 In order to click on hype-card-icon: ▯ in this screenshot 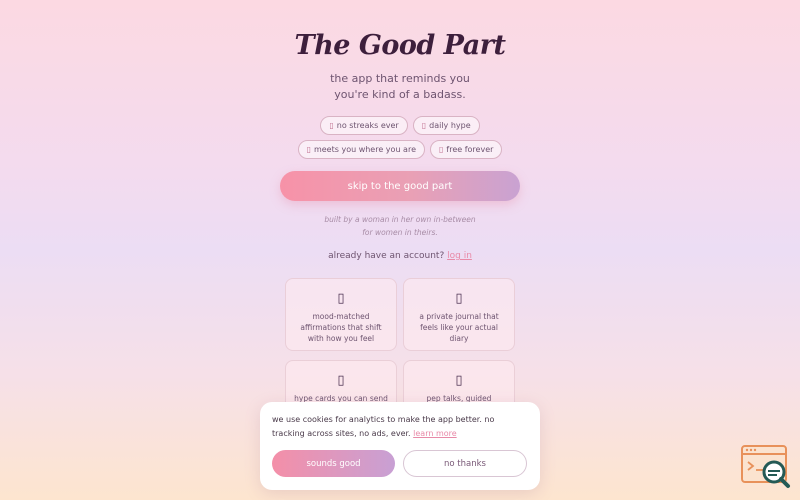, I will do `click(341, 380)`.